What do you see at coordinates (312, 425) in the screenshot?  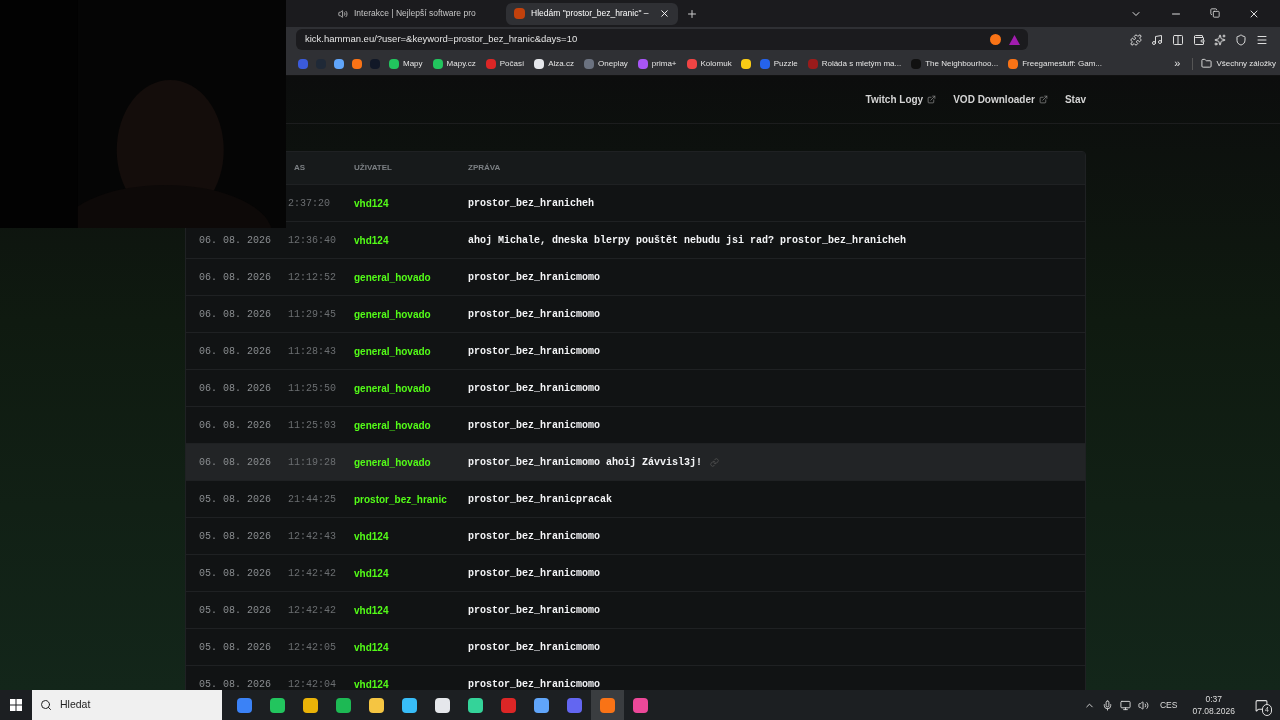 I see `time-cell: 11:25:03` at bounding box center [312, 425].